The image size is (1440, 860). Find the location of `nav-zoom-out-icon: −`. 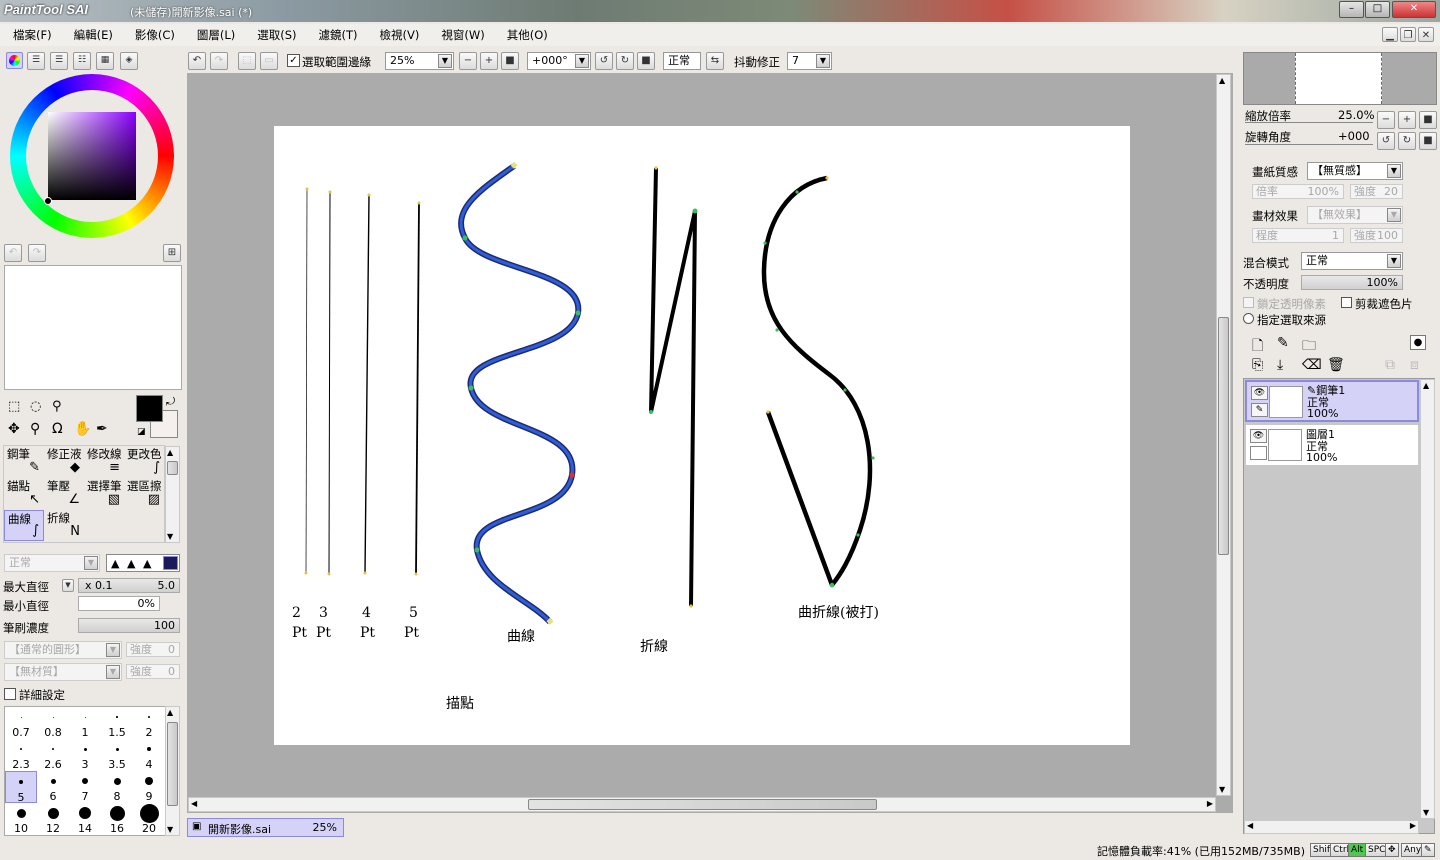

nav-zoom-out-icon: − is located at coordinates (1386, 120).